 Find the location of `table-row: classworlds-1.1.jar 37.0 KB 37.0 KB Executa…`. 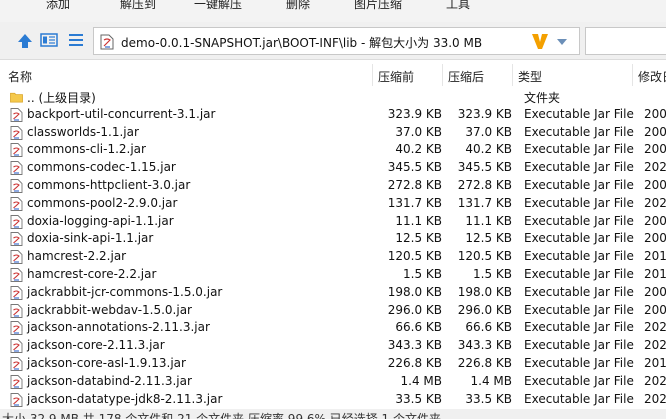

table-row: classworlds-1.1.jar 37.0 KB 37.0 KB Executa… is located at coordinates (333, 133).